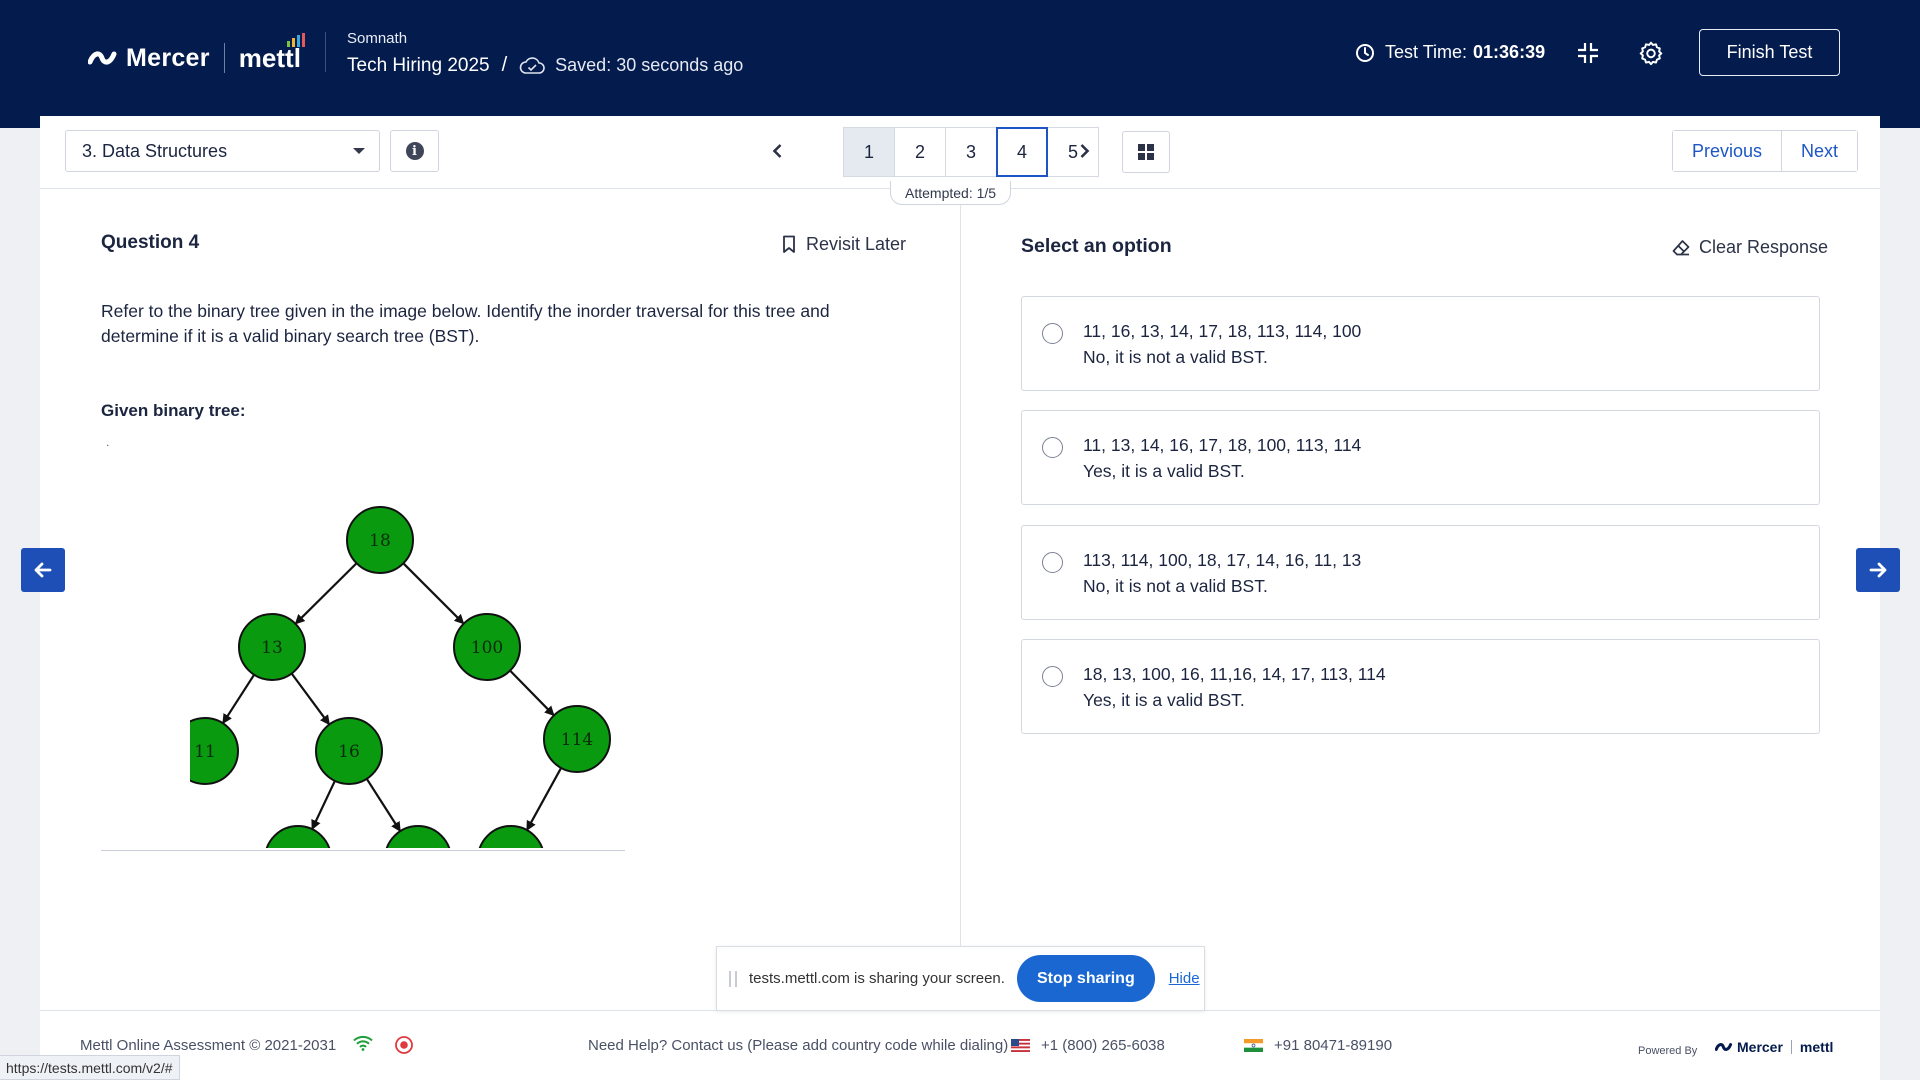 This screenshot has height=1080, width=1920. I want to click on timer-value: 01:36:39, so click(1509, 52).